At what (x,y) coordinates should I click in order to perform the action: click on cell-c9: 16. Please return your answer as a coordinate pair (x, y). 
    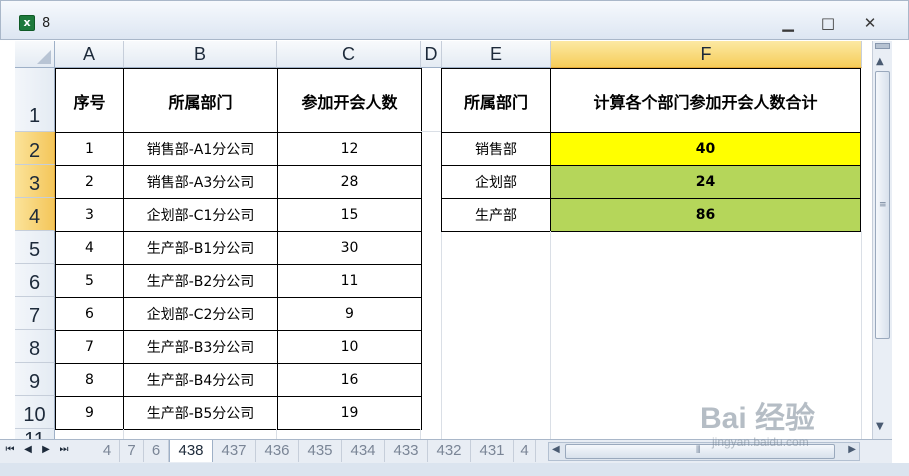
    Looking at the image, I should click on (349, 380).